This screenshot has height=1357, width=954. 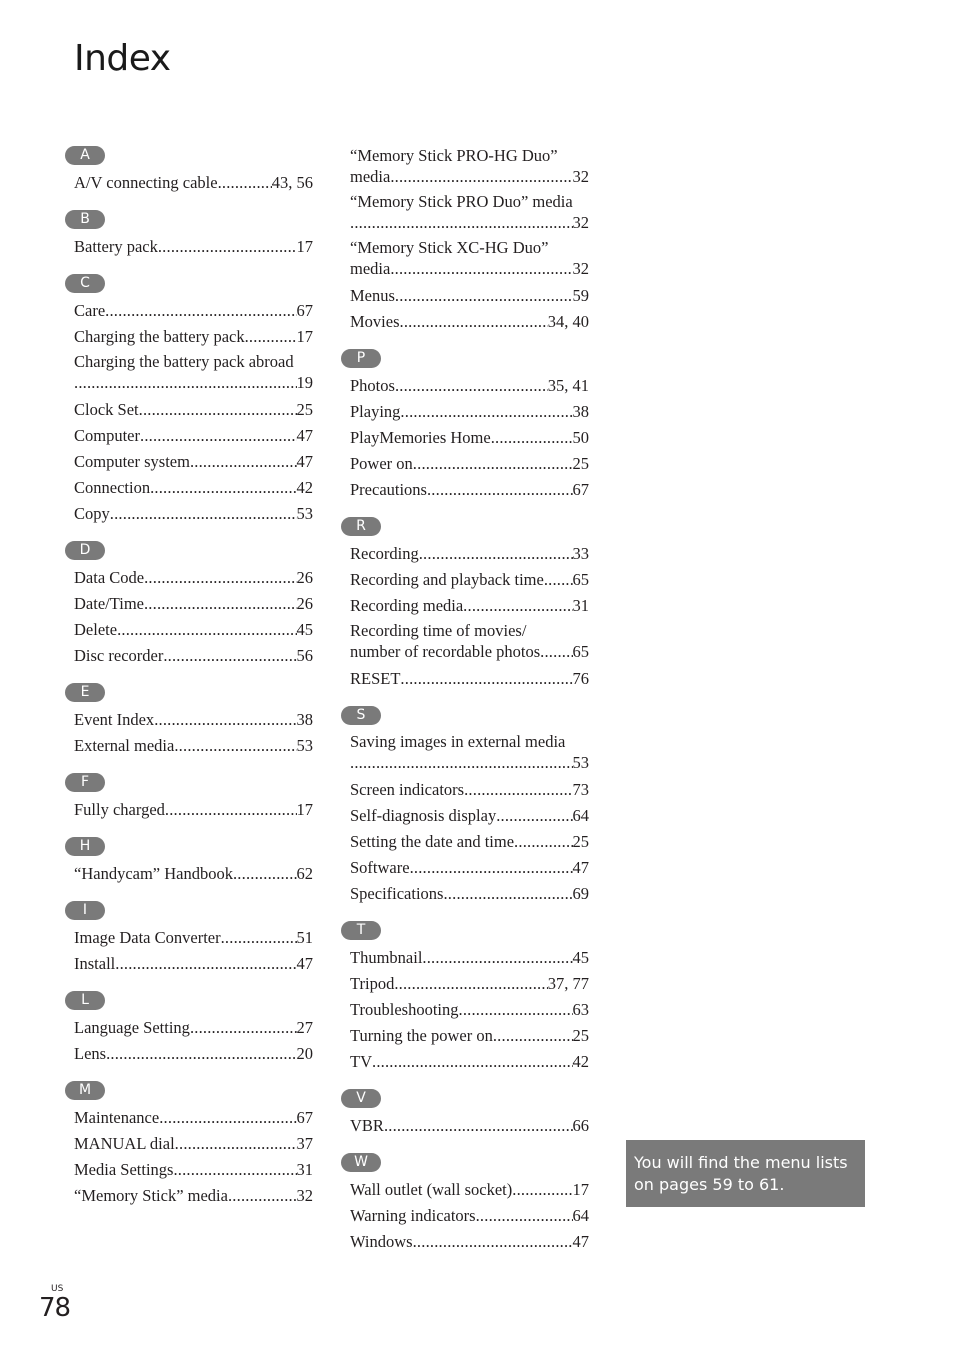 I want to click on index-entry: Wall outlet (wall socket) 17, so click(x=465, y=1190).